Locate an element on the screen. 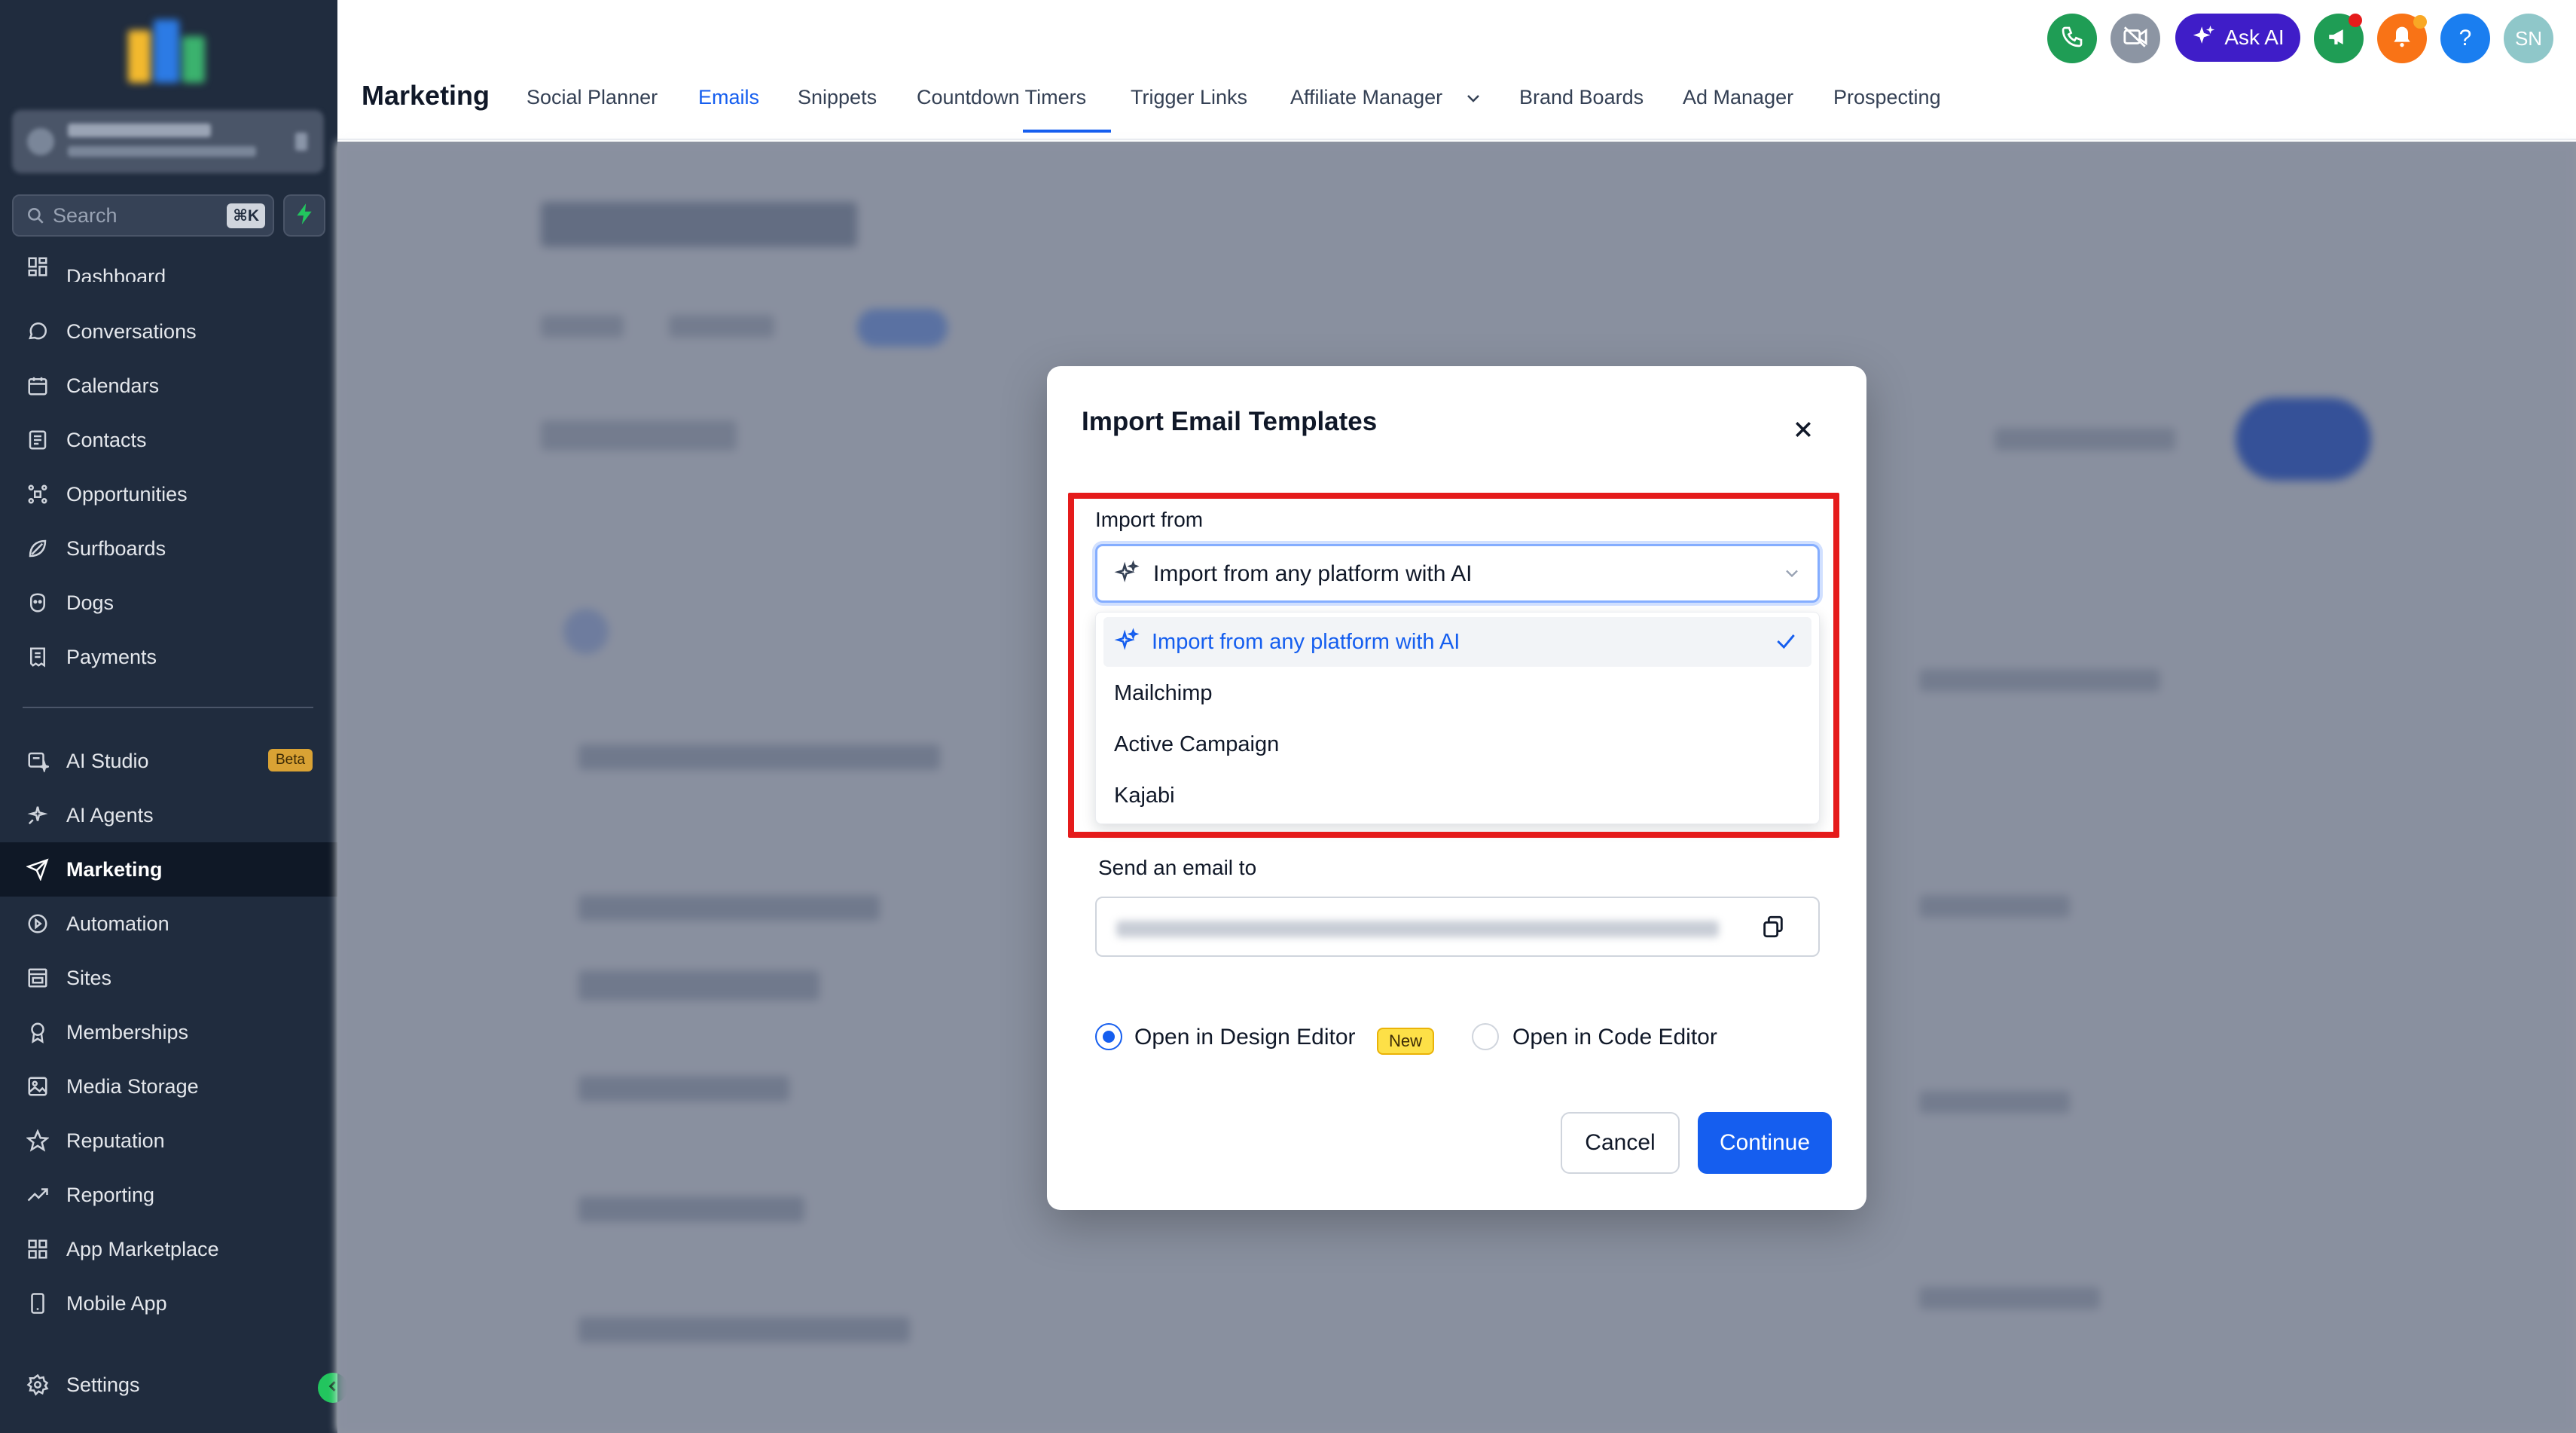  video-button is located at coordinates (2136, 38).